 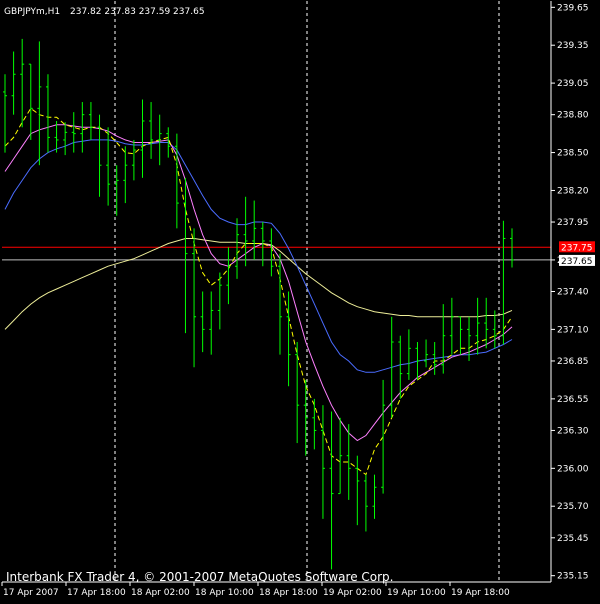 I want to click on price-tick-label: 239.35, so click(x=573, y=46).